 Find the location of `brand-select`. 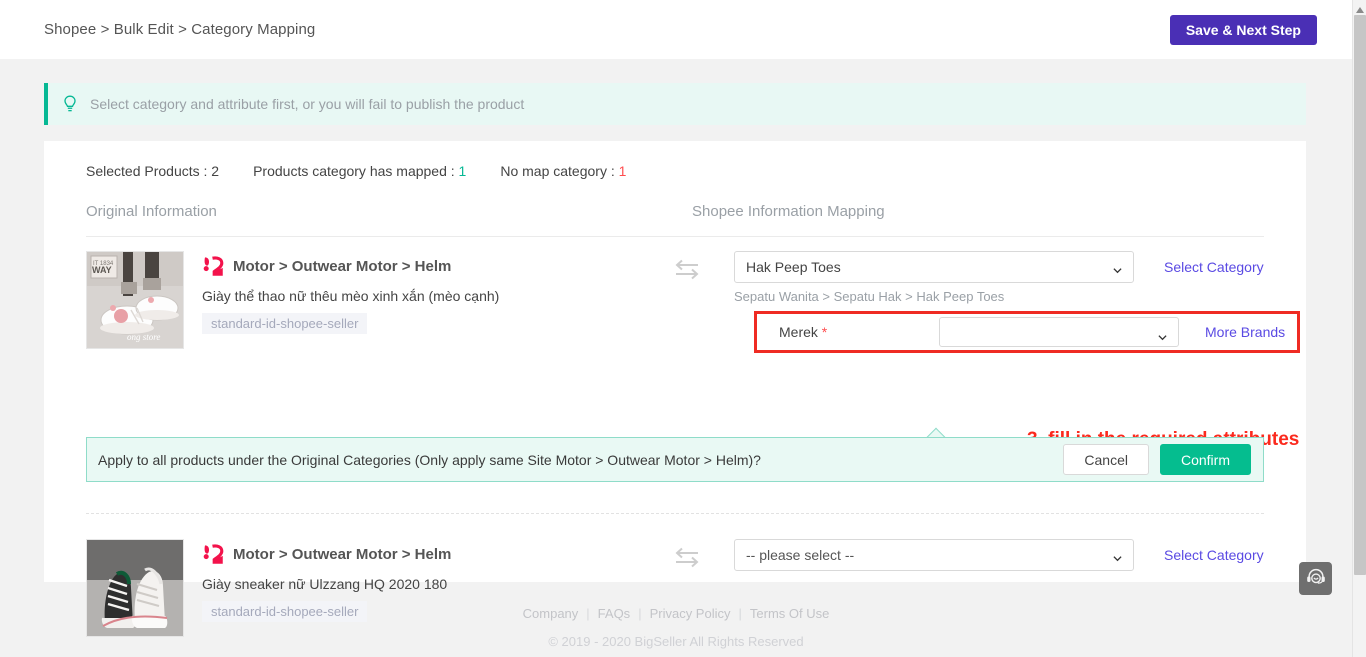

brand-select is located at coordinates (1059, 332).